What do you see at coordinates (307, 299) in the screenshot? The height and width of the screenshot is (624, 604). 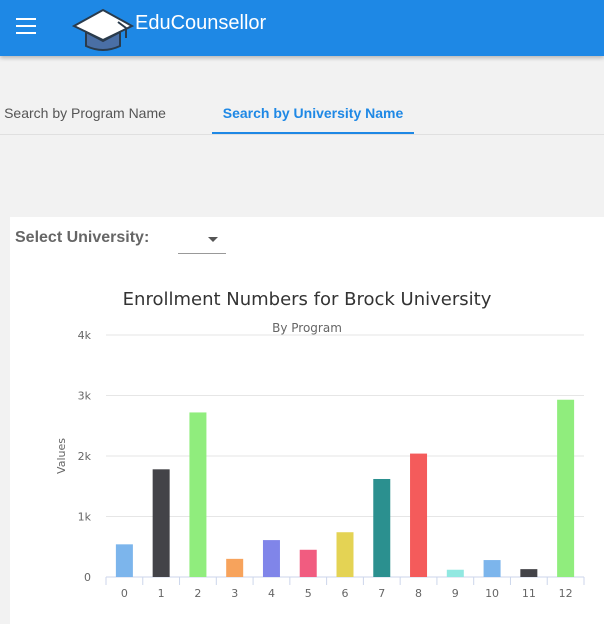 I see `chart-title: Enrollment Numbers for Brock University` at bounding box center [307, 299].